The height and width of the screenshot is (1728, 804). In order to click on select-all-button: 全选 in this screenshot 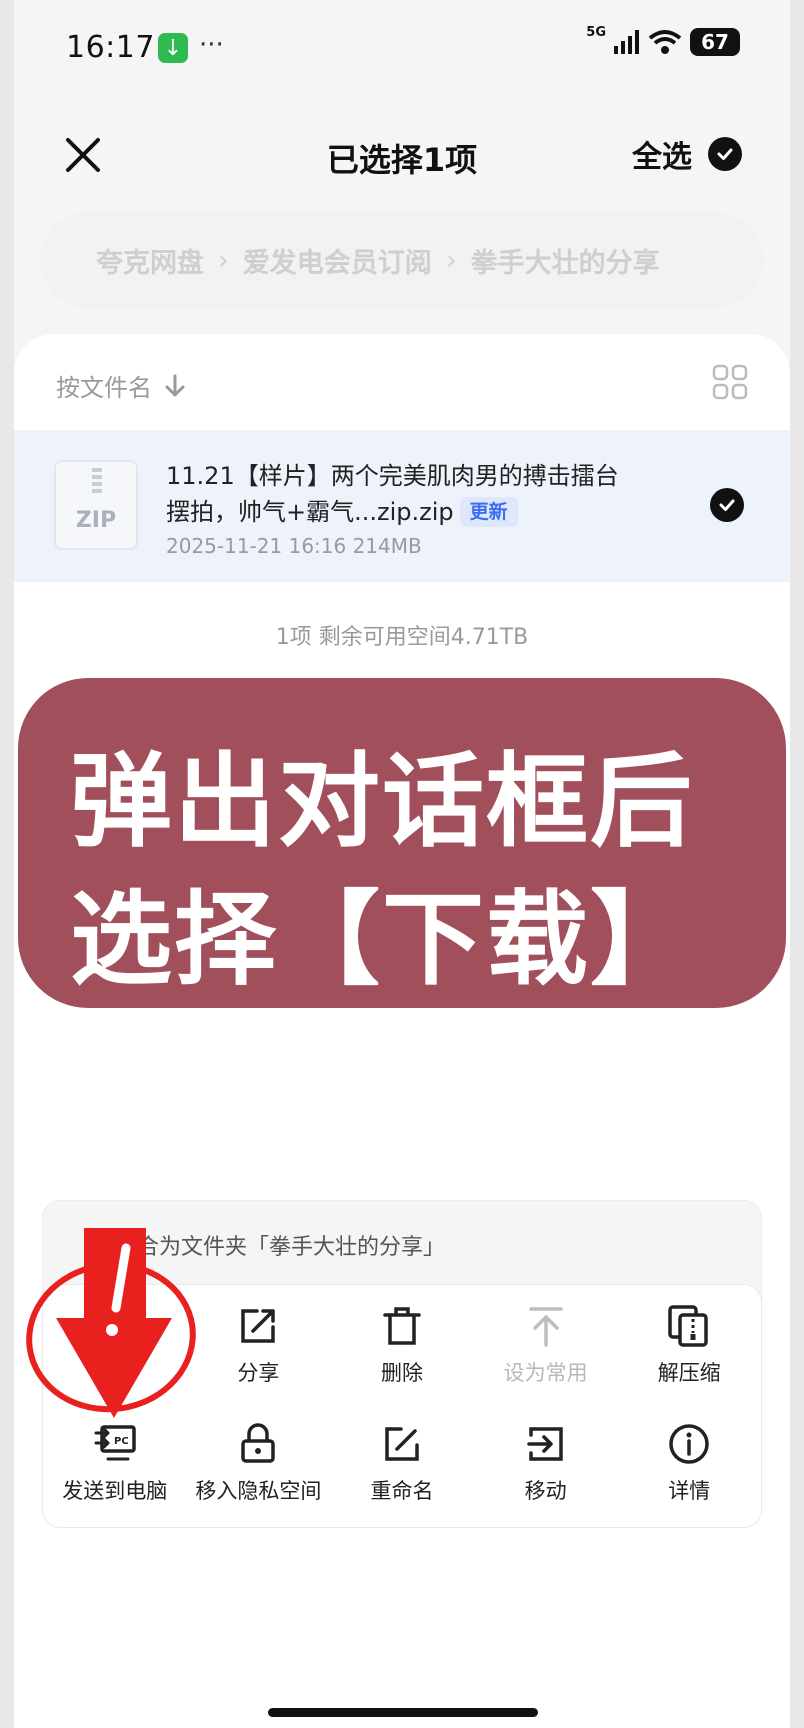, I will do `click(687, 154)`.